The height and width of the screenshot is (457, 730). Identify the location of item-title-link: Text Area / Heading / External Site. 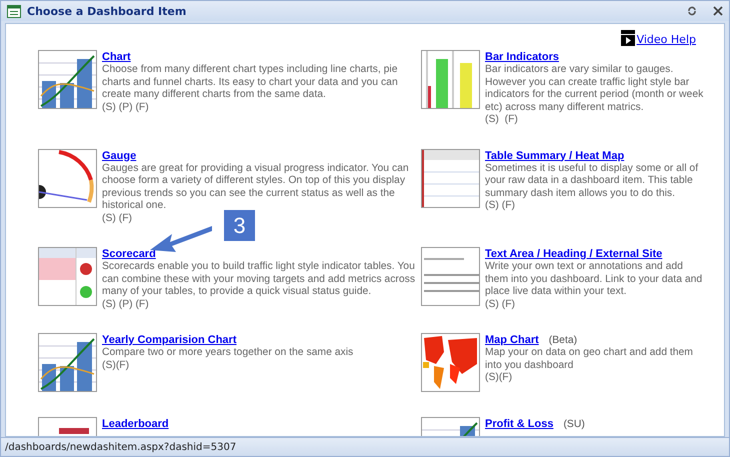
(573, 254).